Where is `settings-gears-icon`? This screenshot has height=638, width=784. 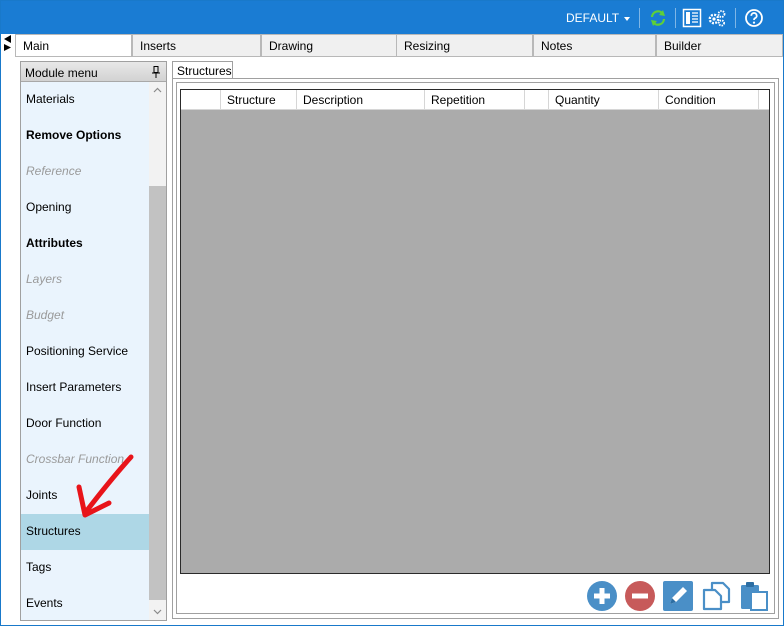 settings-gears-icon is located at coordinates (717, 18).